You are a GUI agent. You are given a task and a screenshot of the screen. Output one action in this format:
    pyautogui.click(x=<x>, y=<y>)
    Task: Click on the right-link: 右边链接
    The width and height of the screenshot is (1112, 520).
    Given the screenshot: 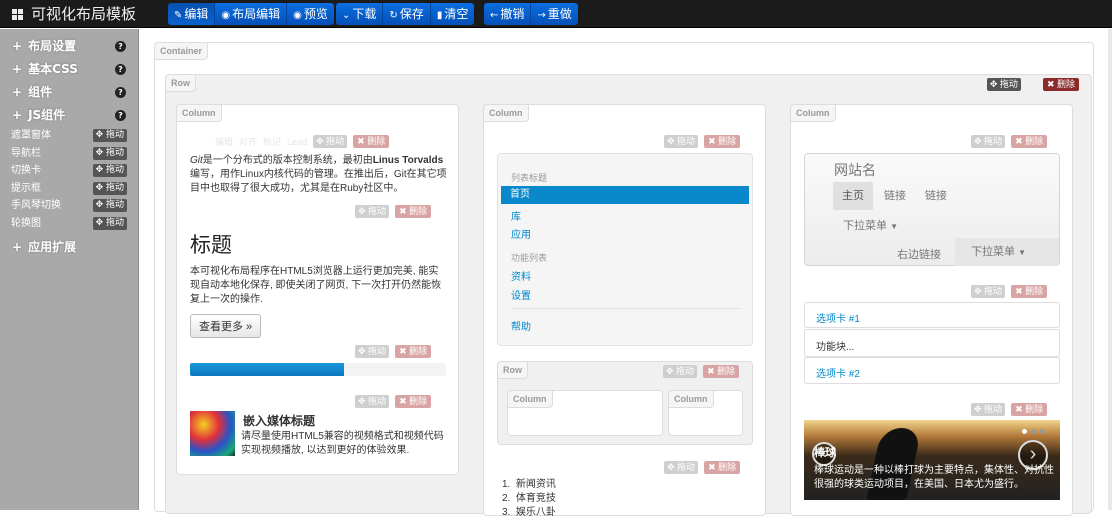 What is the action you would take?
    pyautogui.click(x=919, y=254)
    